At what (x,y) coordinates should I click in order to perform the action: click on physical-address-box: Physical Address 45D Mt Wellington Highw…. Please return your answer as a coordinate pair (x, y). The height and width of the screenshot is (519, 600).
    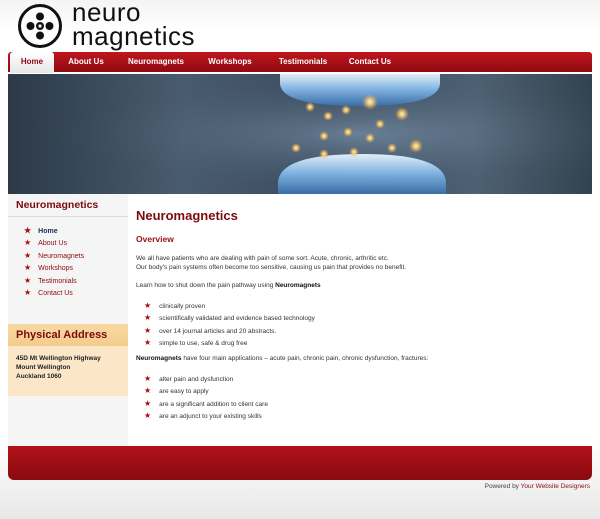
    Looking at the image, I should click on (68, 360).